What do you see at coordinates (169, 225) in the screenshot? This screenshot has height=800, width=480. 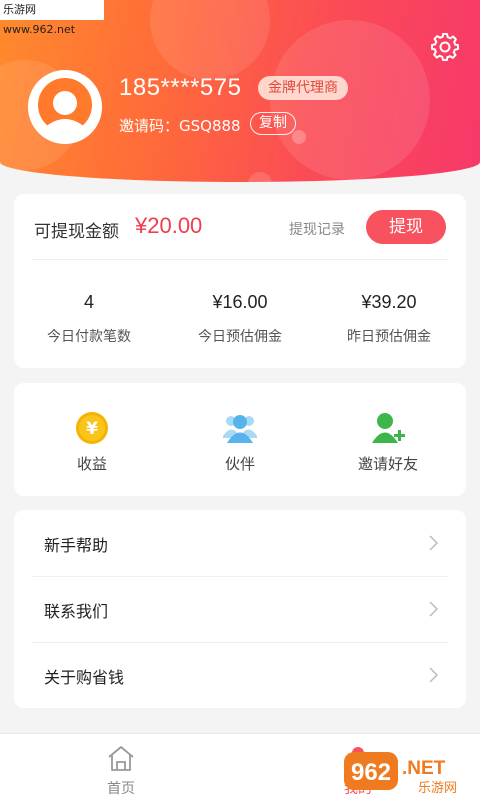 I see `balance-value: ¥20.00` at bounding box center [169, 225].